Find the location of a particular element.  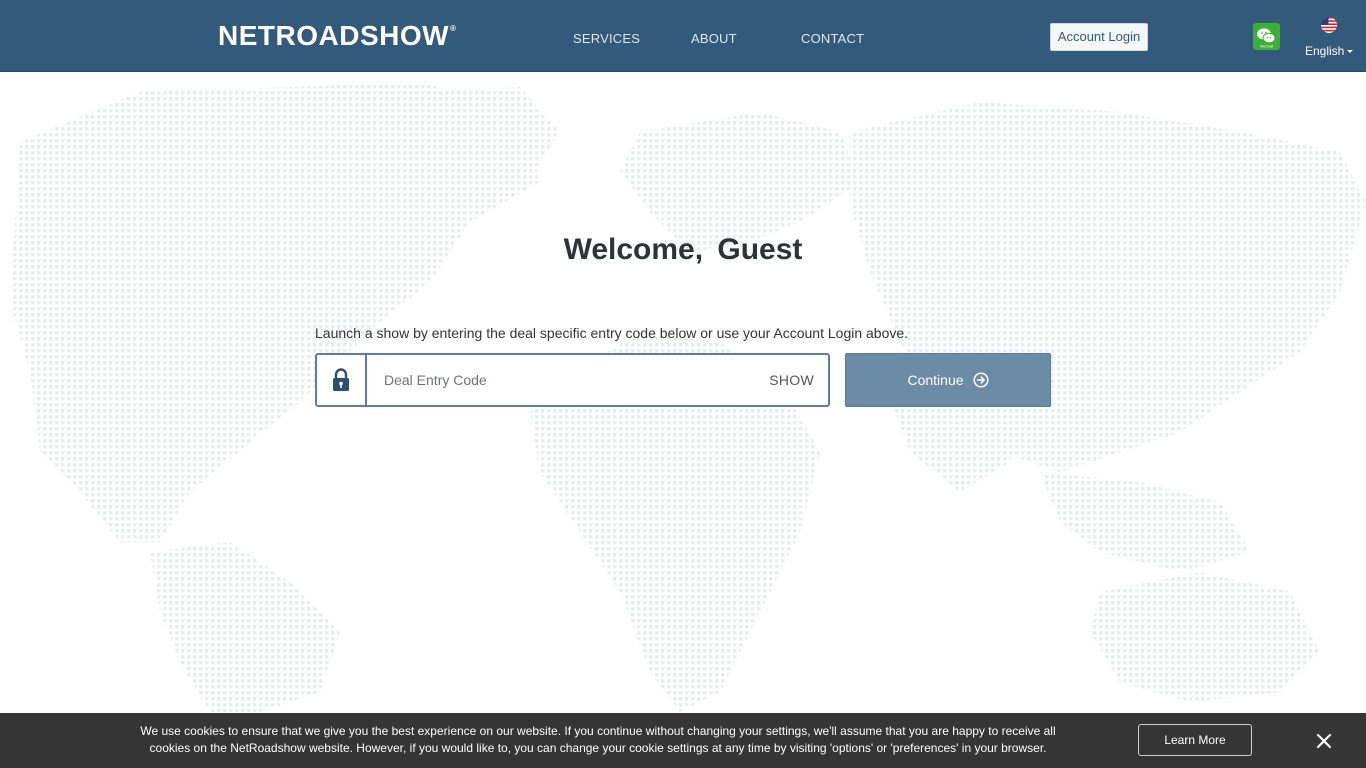

nav-services: SERVICES is located at coordinates (606, 38).